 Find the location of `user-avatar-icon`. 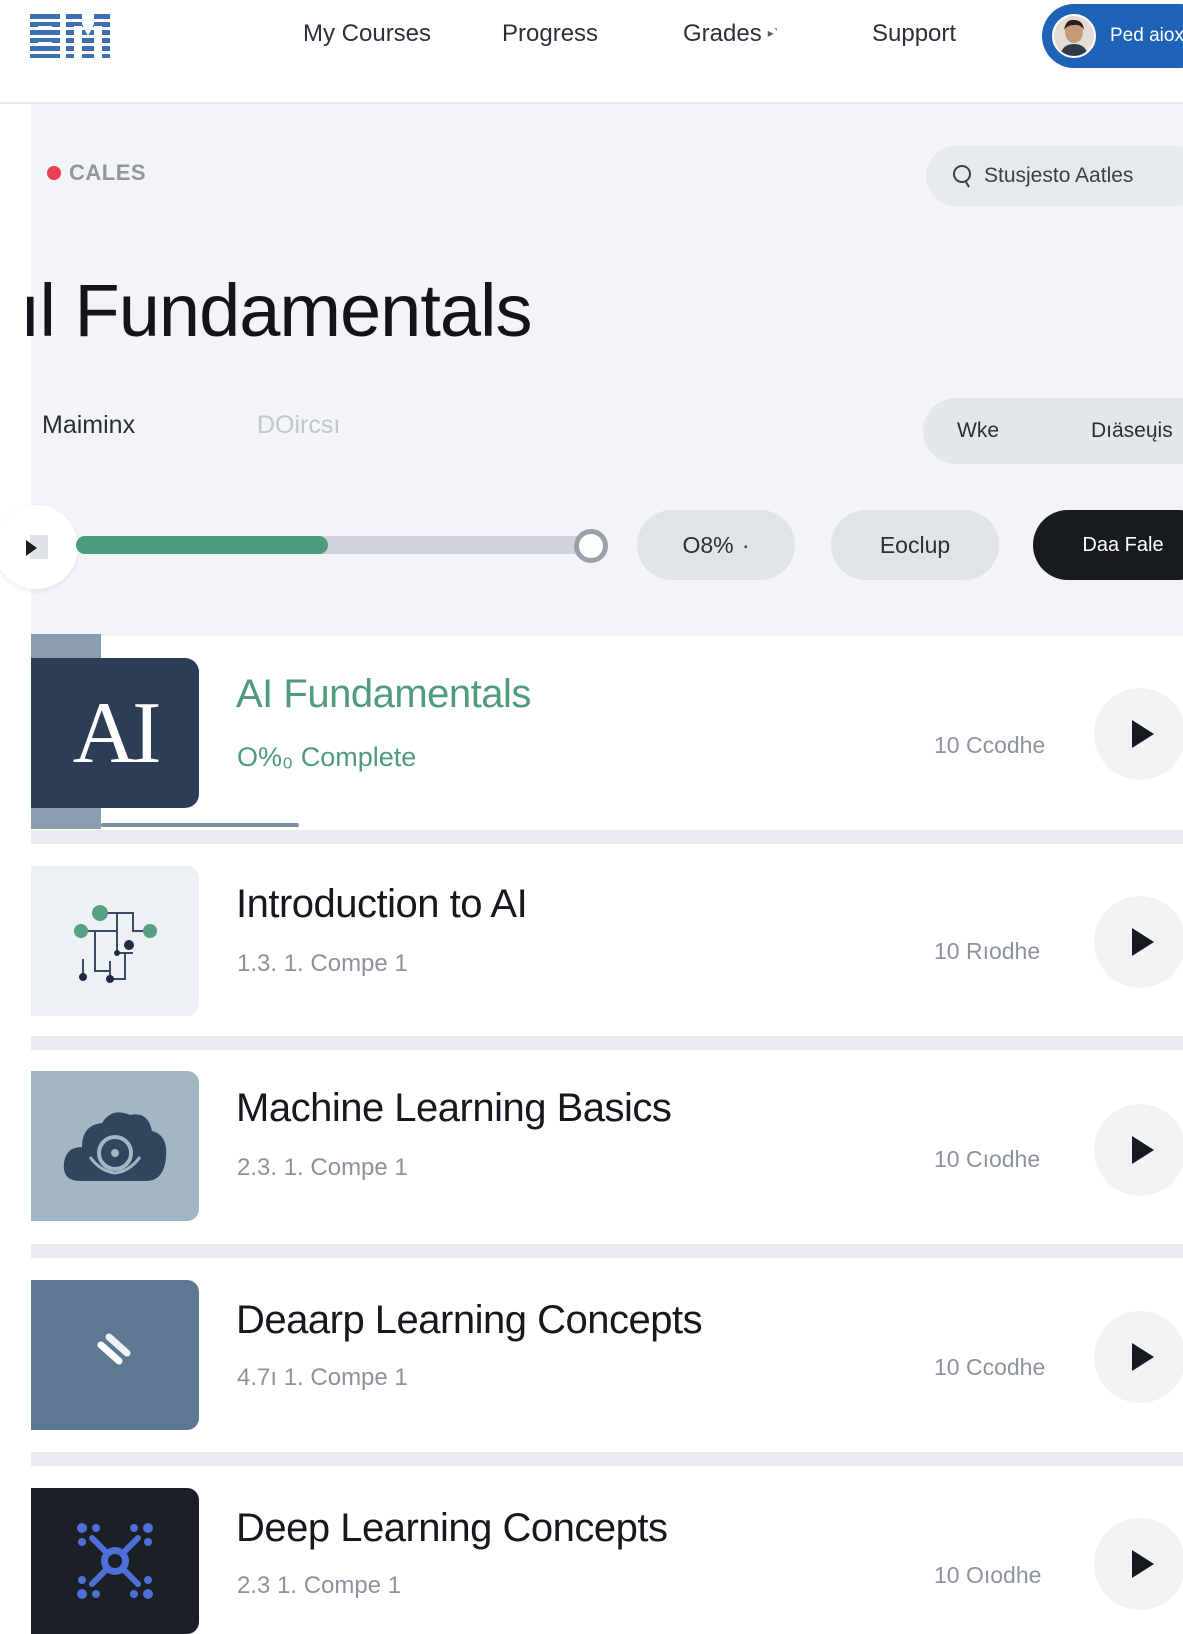

user-avatar-icon is located at coordinates (1074, 36).